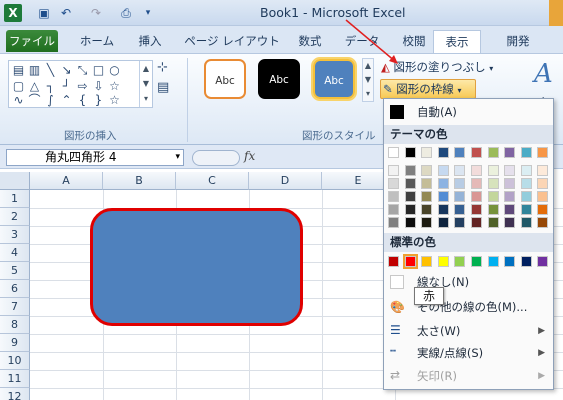 The height and width of the screenshot is (400, 563). What do you see at coordinates (212, 181) in the screenshot?
I see `column-header-c: C` at bounding box center [212, 181].